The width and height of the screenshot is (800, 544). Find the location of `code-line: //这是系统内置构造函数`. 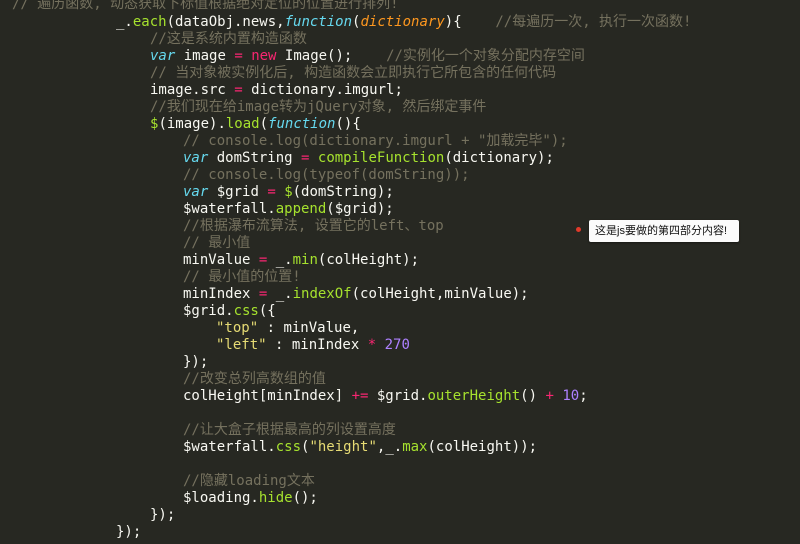

code-line: //这是系统内置构造函数 is located at coordinates (228, 39).